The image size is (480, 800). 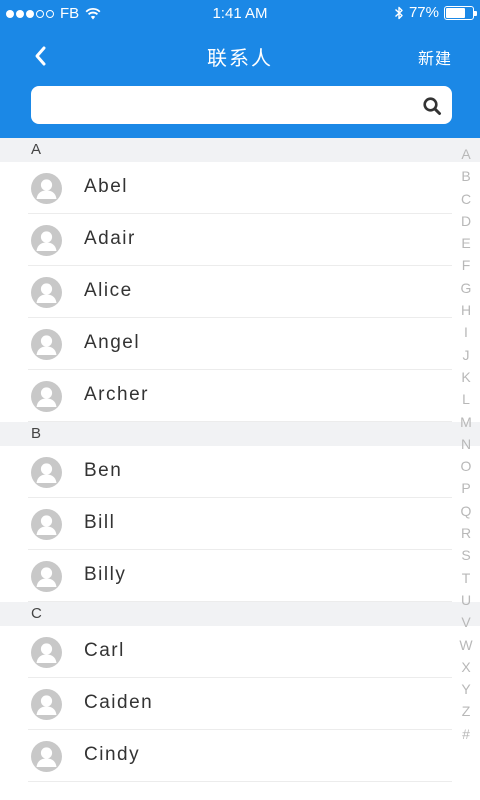 What do you see at coordinates (466, 355) in the screenshot?
I see `index-letter: J` at bounding box center [466, 355].